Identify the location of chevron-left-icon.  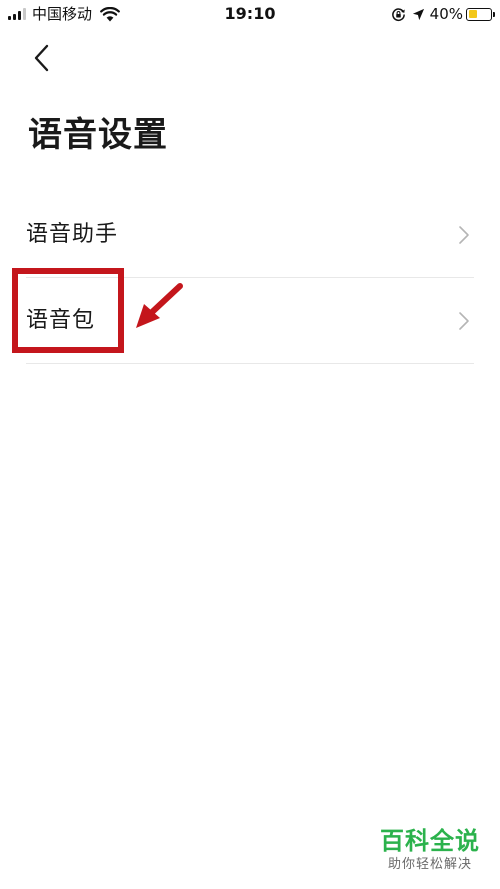
(41, 58).